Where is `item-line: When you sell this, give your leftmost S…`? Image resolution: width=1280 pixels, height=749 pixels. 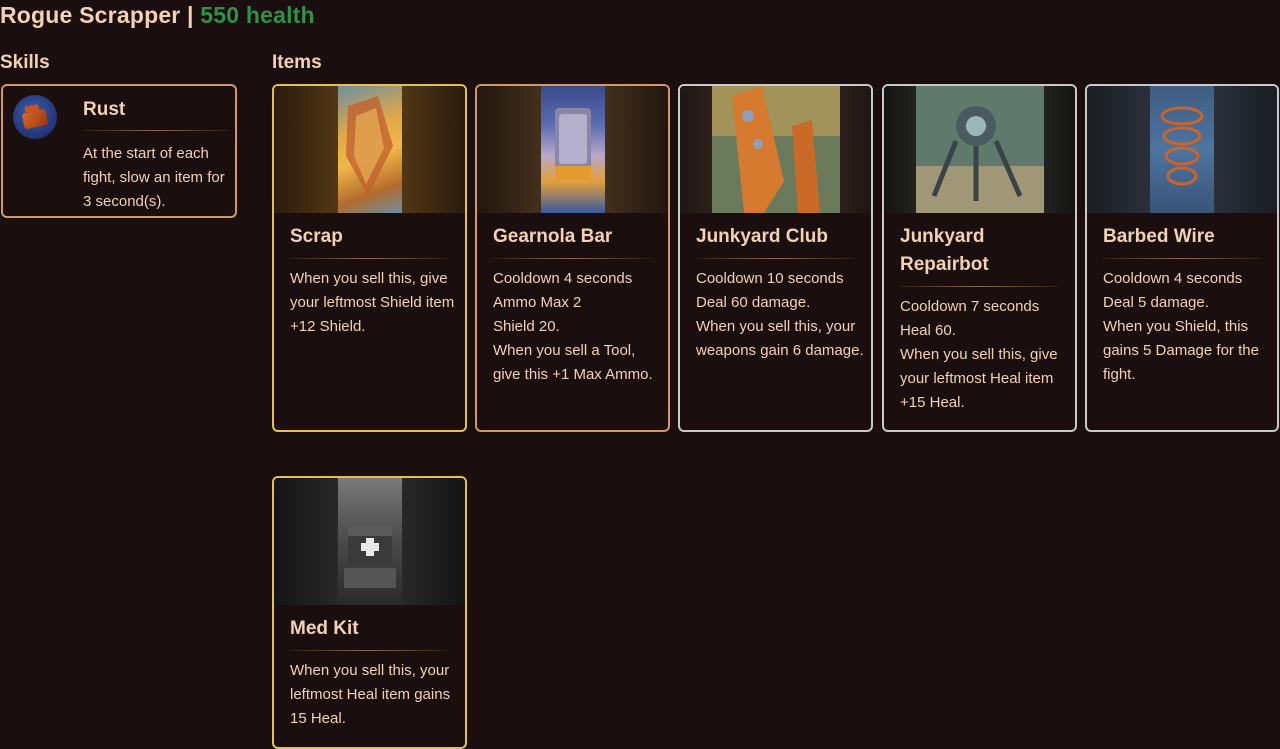
item-line: When you sell this, give your leftmost S… is located at coordinates (372, 302).